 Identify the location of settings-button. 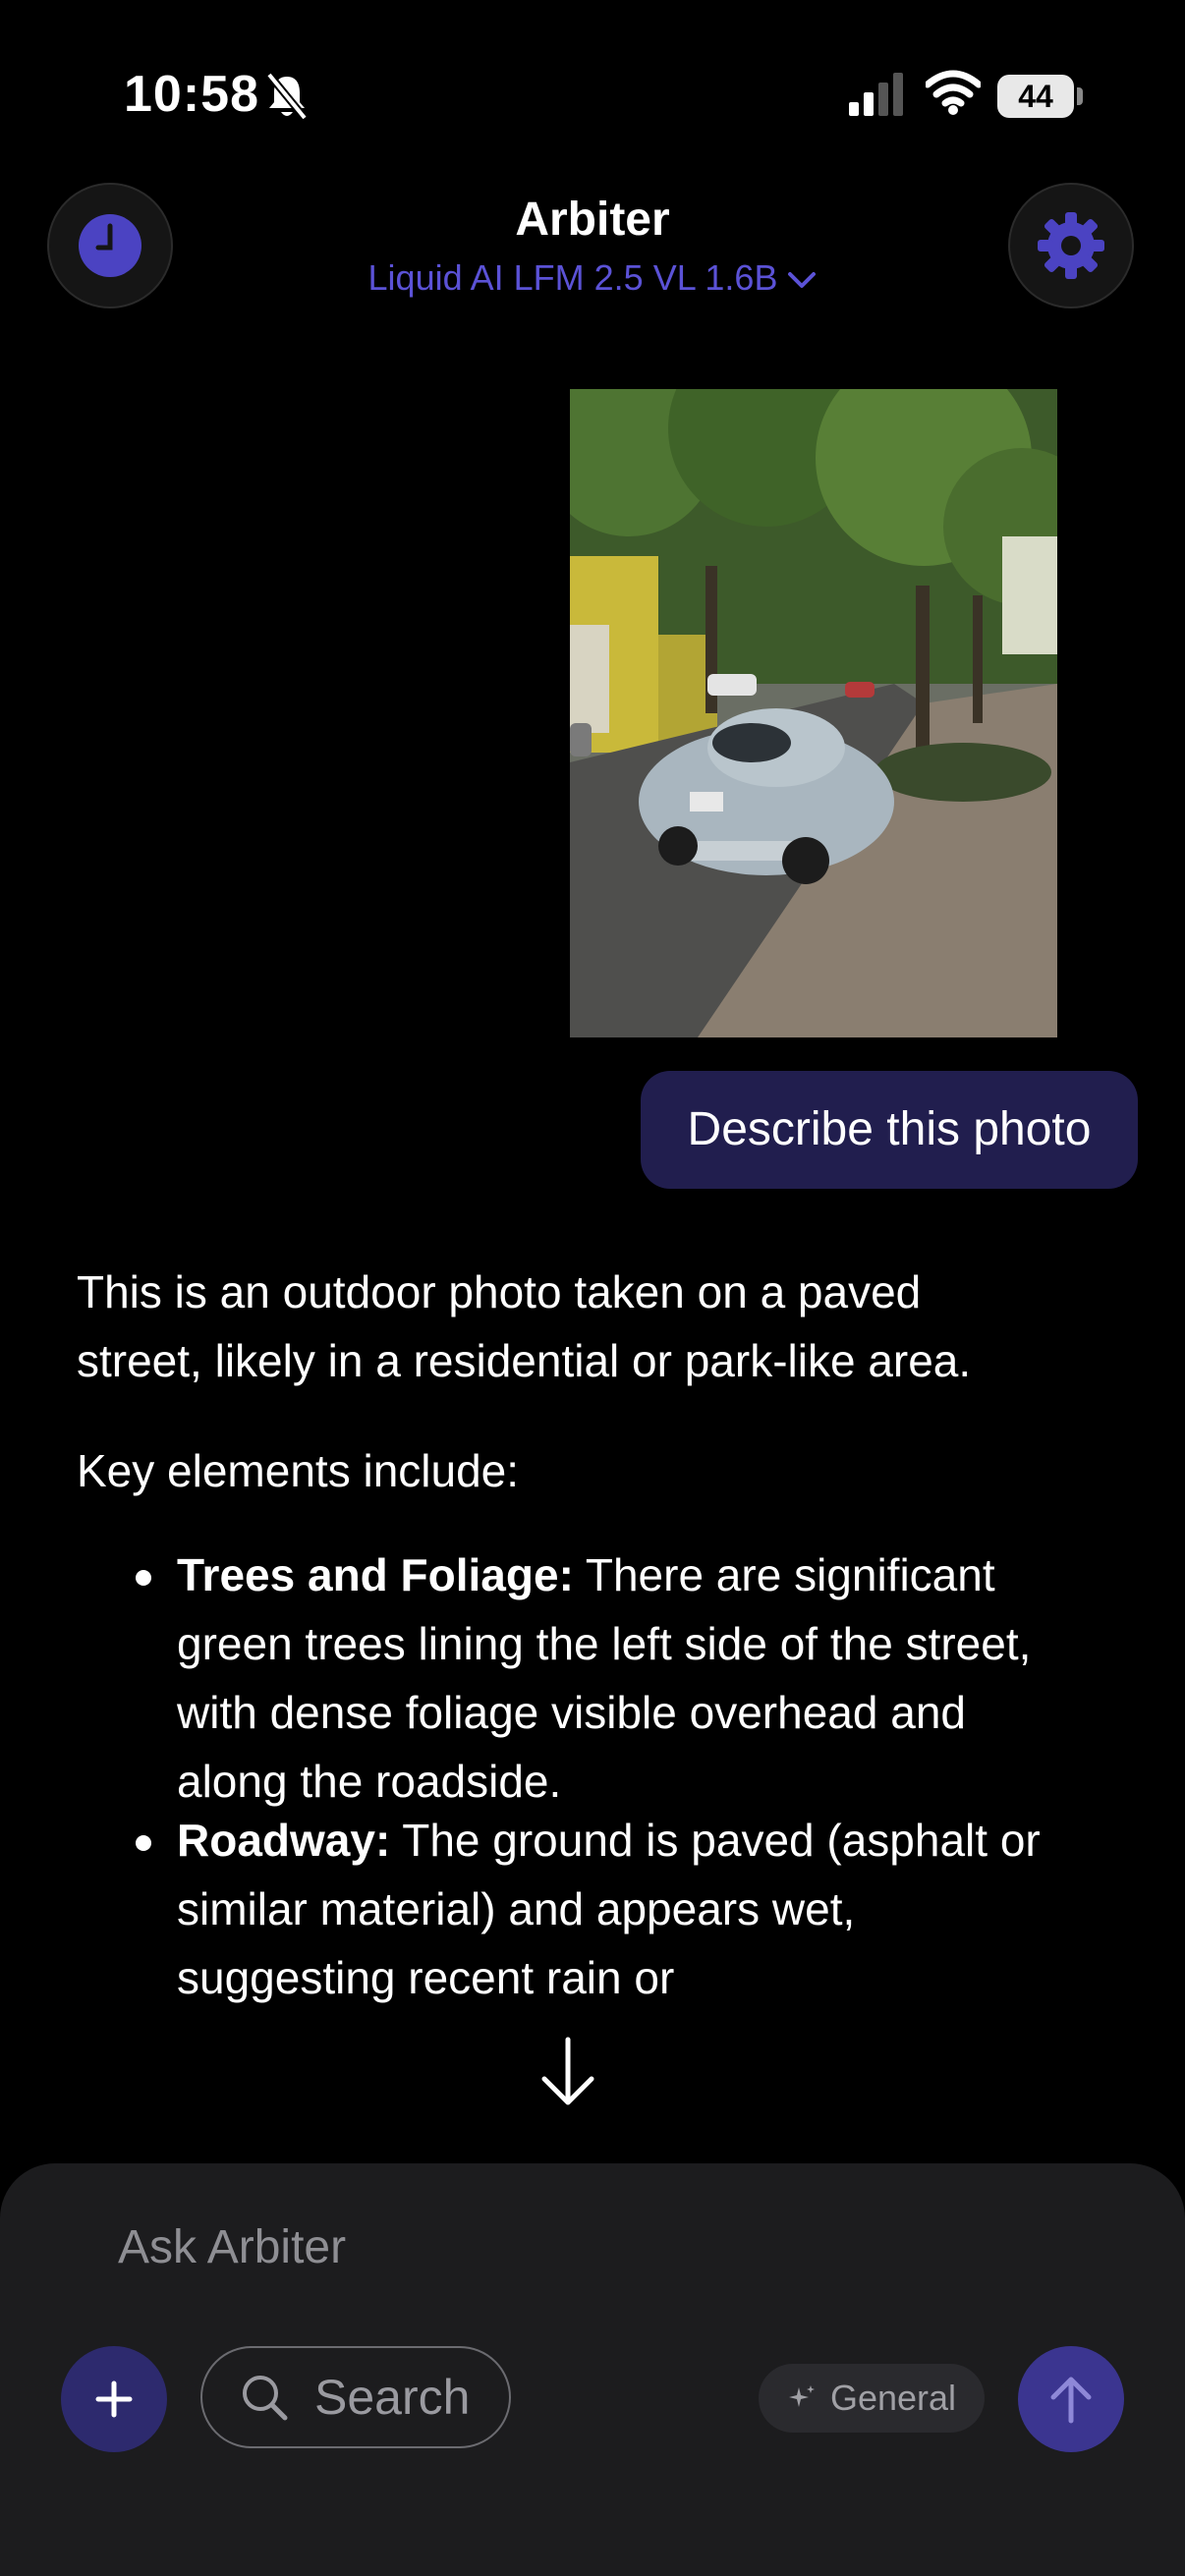
(1071, 245).